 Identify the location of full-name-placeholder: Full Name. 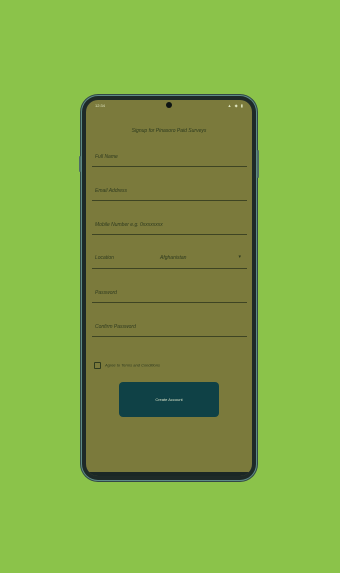
(106, 157).